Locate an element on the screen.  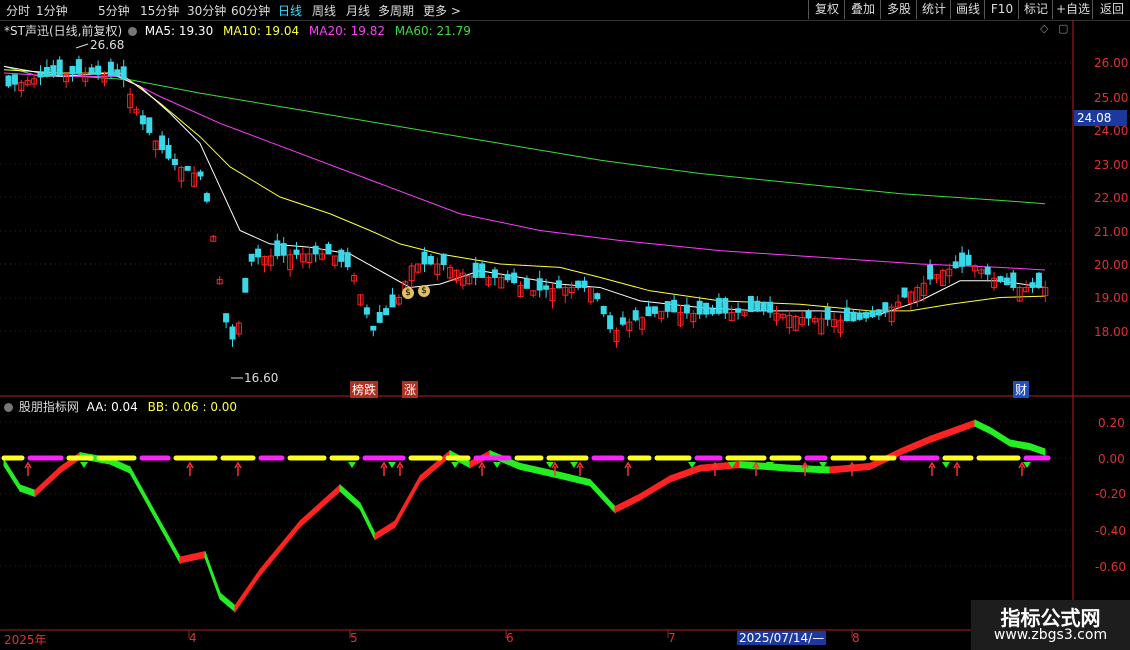
event-tag-zhang: 涨 is located at coordinates (410, 389).